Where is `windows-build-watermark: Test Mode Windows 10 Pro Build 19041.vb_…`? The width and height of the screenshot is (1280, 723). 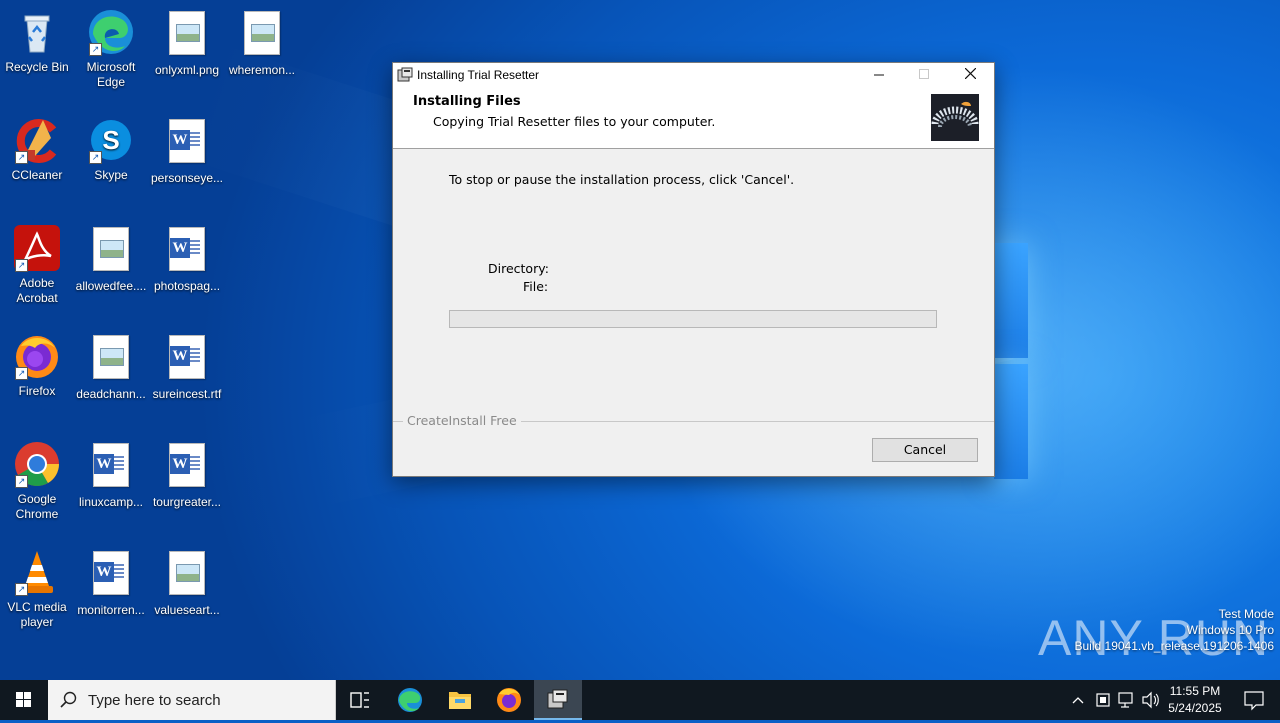 windows-build-watermark: Test Mode Windows 10 Pro Build 19041.vb_… is located at coordinates (1175, 630).